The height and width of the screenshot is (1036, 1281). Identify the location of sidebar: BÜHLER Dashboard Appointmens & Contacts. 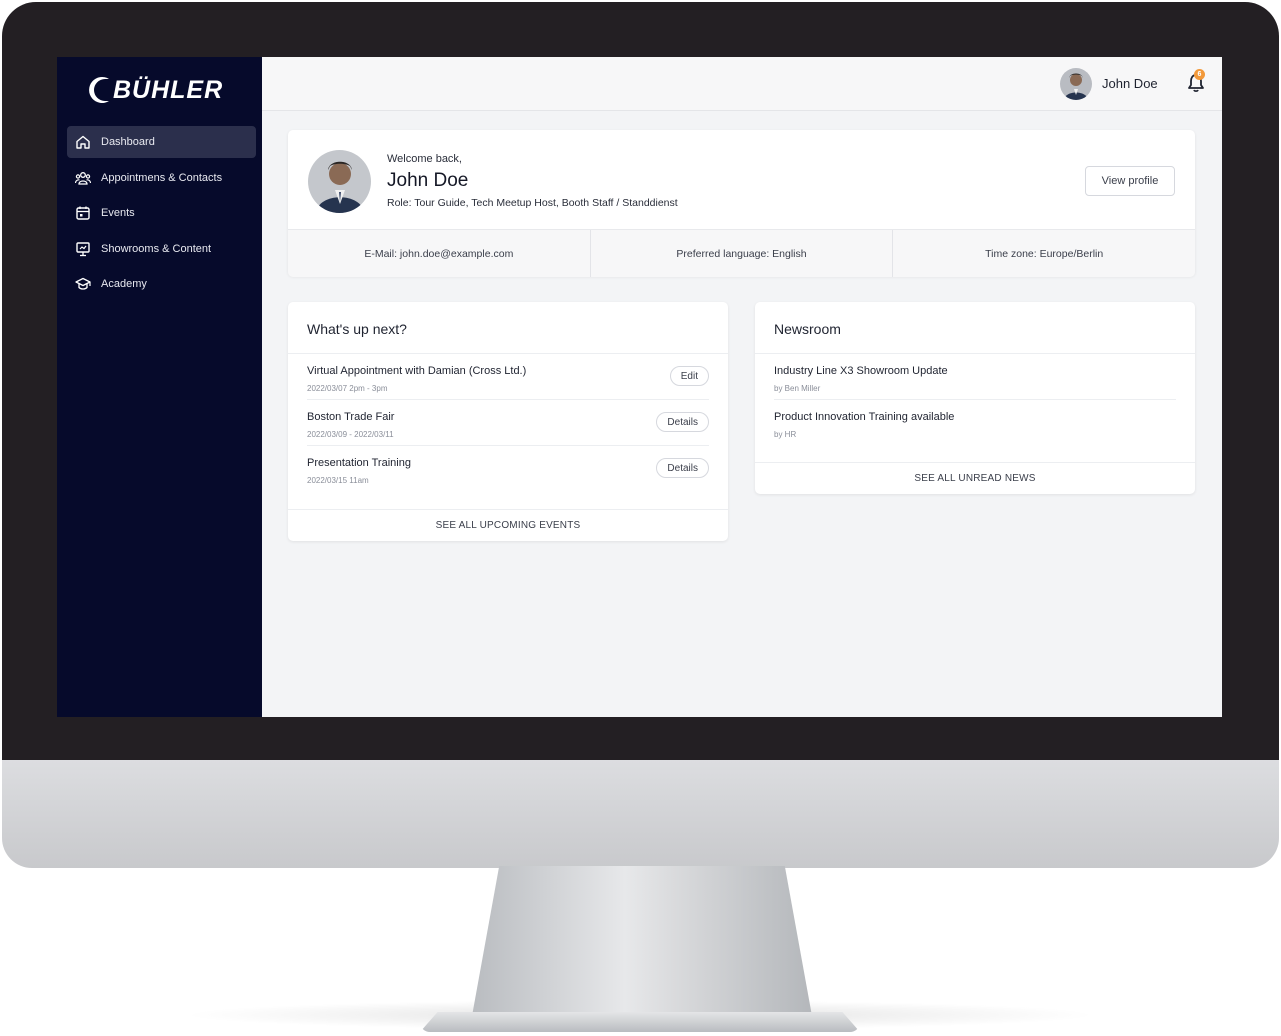
(159, 387).